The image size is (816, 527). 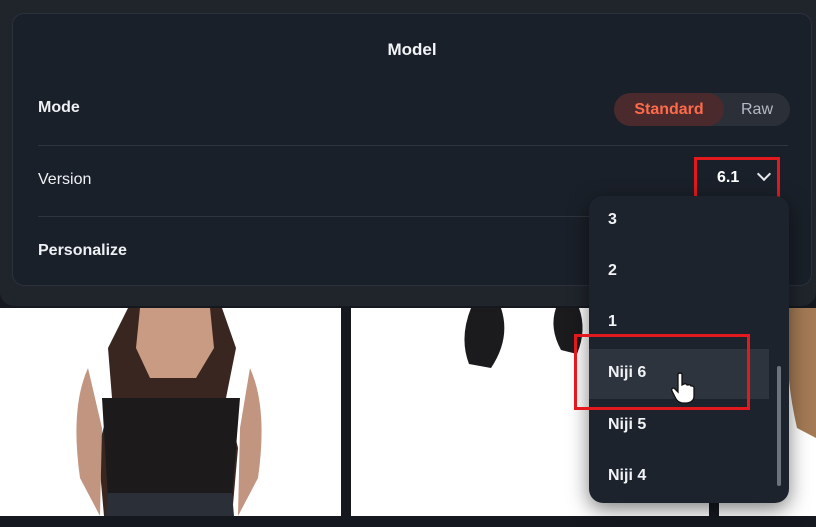 I want to click on mode-toggle: Standard Raw, so click(x=702, y=109).